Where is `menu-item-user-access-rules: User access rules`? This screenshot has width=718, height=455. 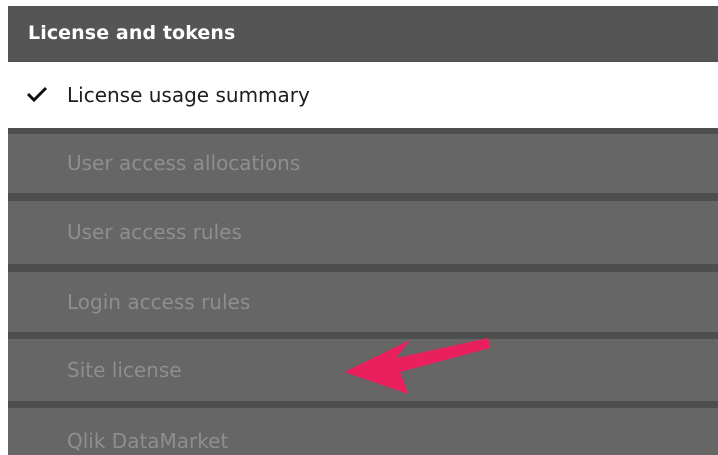
menu-item-user-access-rules: User access rules is located at coordinates (363, 232).